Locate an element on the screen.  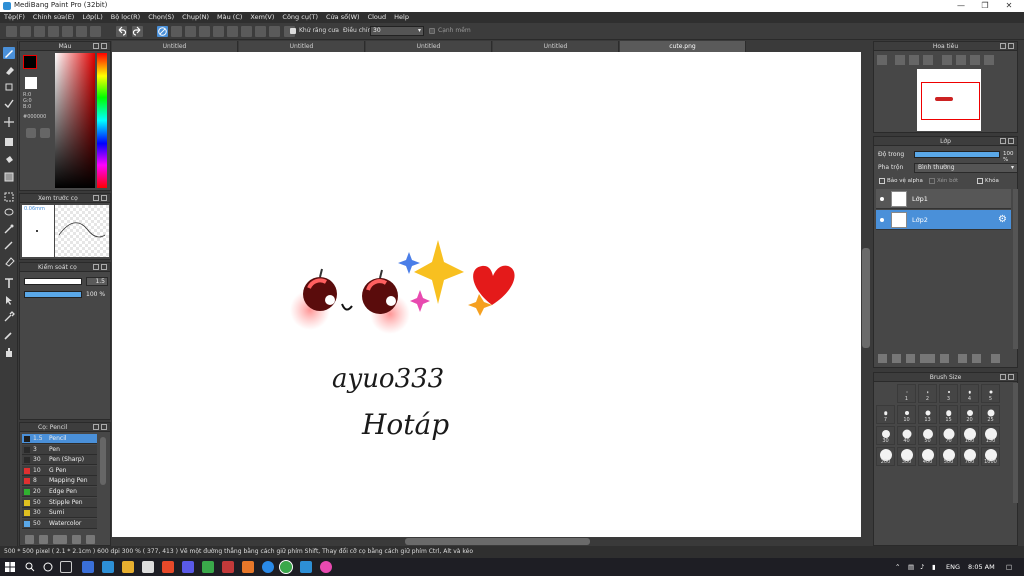
brush-row-1: 1.5 Pencil is located at coordinates (59, 439).